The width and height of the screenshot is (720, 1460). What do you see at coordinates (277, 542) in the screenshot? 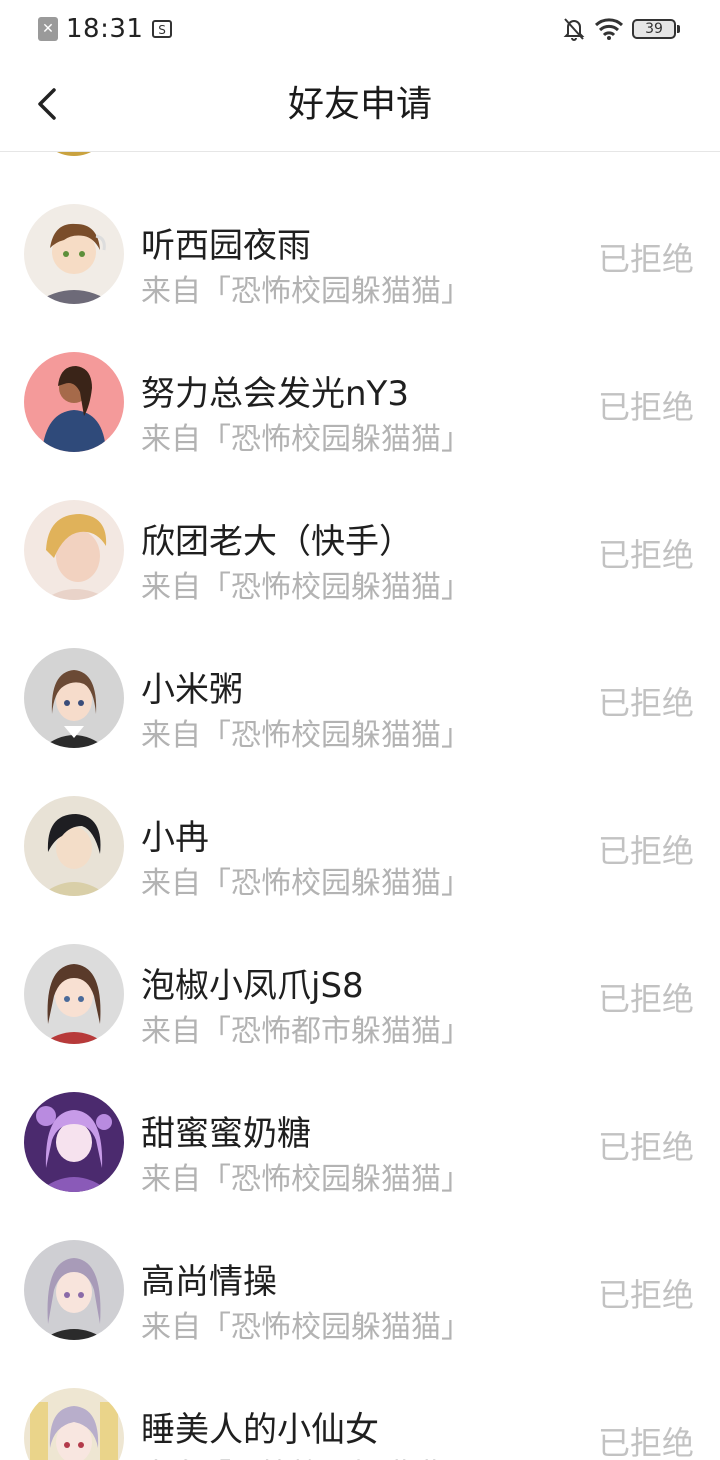
I see `requester-name: 欣团老大（快手）` at bounding box center [277, 542].